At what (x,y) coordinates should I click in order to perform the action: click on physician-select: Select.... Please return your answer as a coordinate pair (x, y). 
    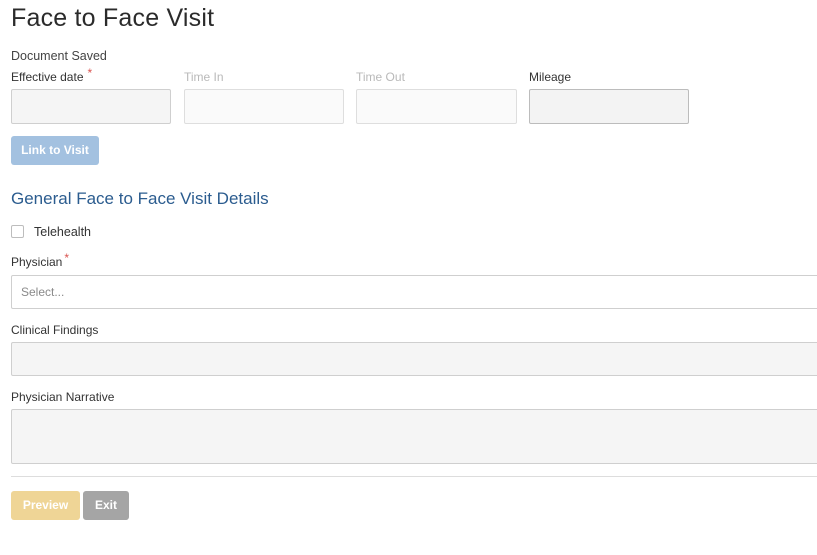
    Looking at the image, I should click on (414, 292).